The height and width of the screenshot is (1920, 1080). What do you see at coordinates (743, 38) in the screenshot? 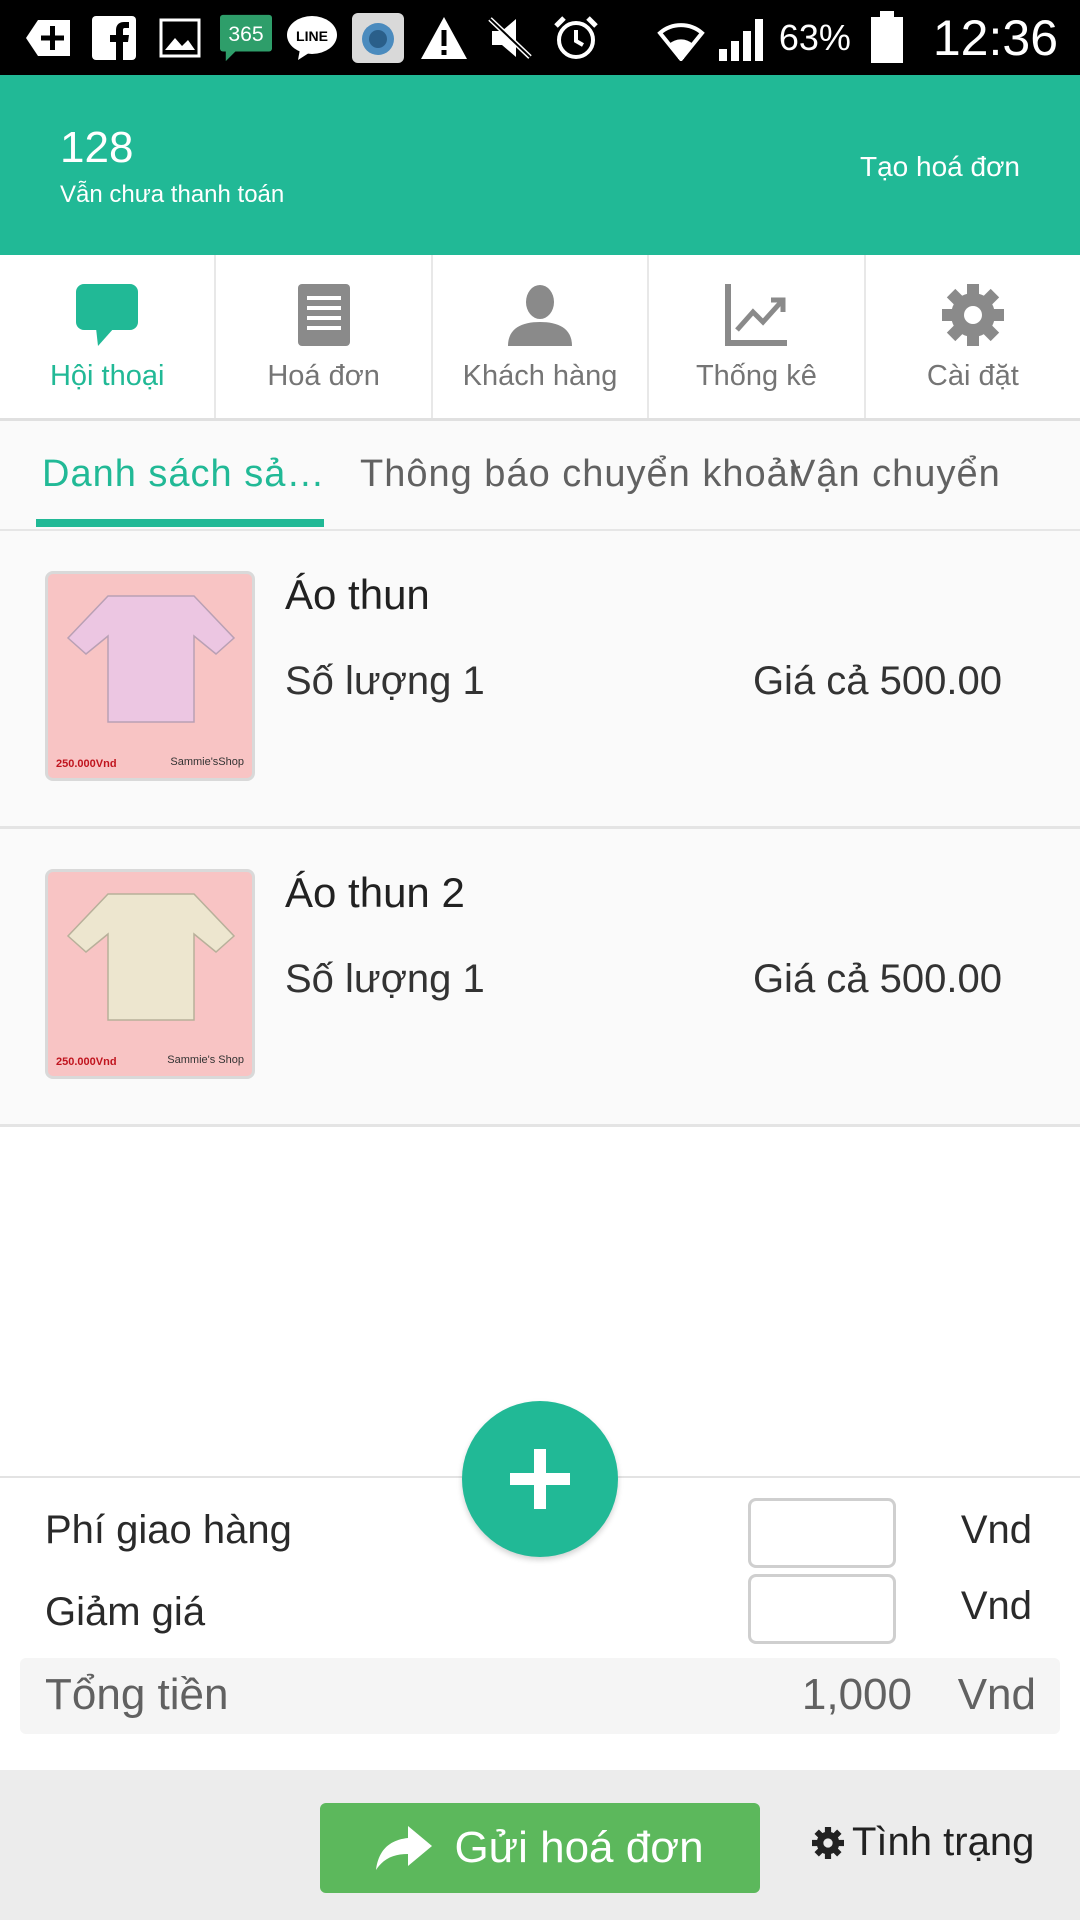
I see `signal-icon` at bounding box center [743, 38].